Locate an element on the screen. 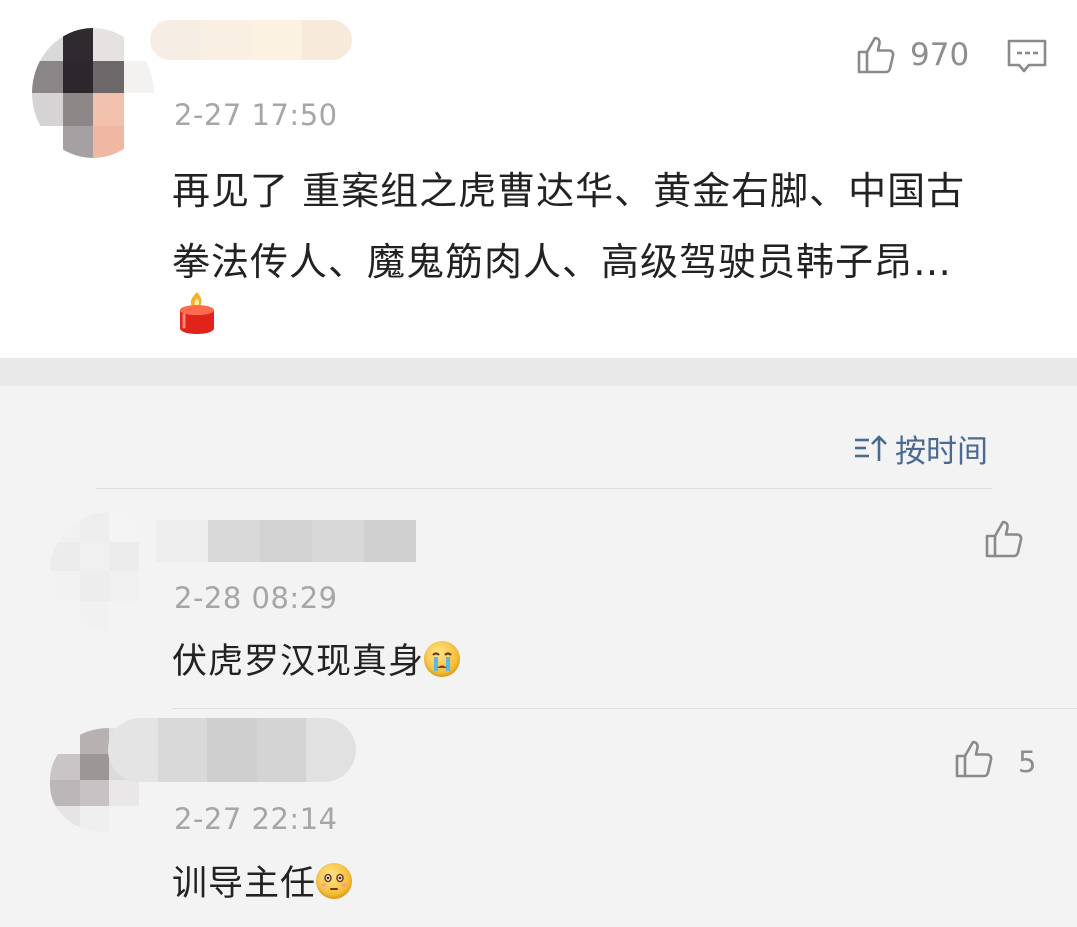 The height and width of the screenshot is (927, 1077). reply-text: 训导主任 is located at coordinates (262, 884).